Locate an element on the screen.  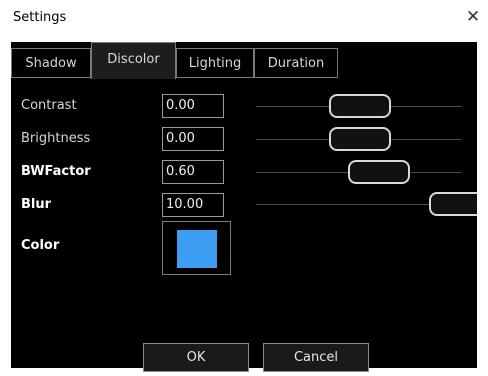
contrast-field: 0.00 is located at coordinates (193, 106).